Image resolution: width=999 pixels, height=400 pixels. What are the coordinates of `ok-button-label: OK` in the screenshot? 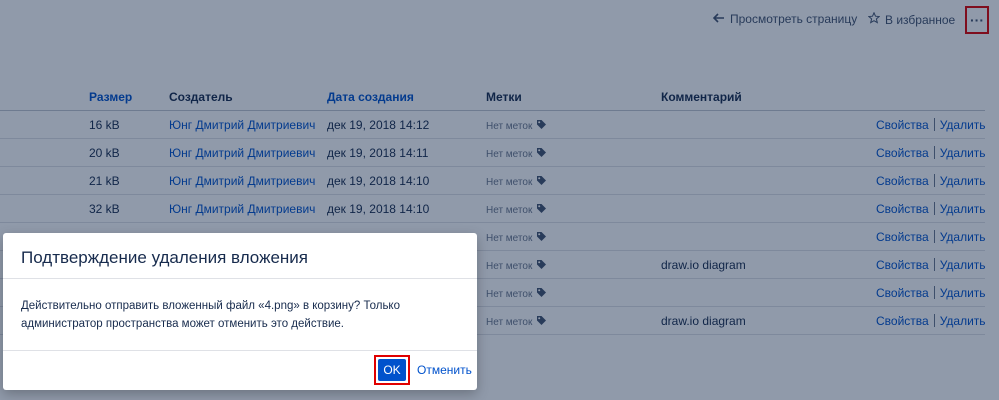 It's located at (392, 370).